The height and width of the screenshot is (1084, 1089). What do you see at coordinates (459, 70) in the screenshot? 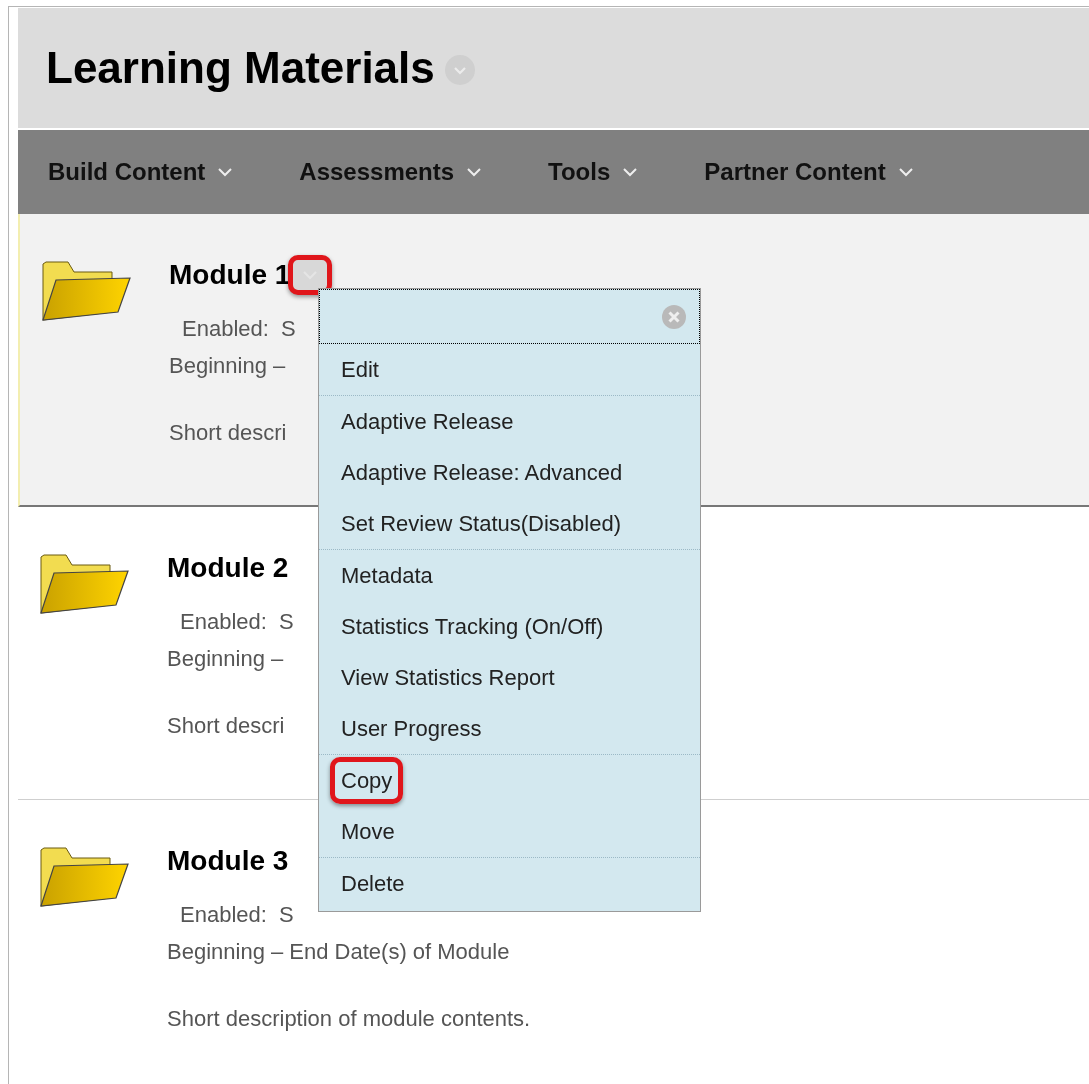
I see `title-menu-icon` at bounding box center [459, 70].